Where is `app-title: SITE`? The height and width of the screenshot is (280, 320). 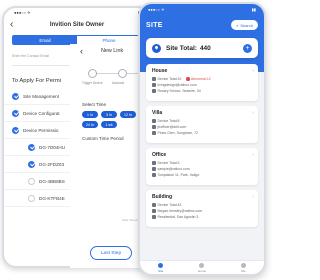
app-title: SITE is located at coordinates (154, 25).